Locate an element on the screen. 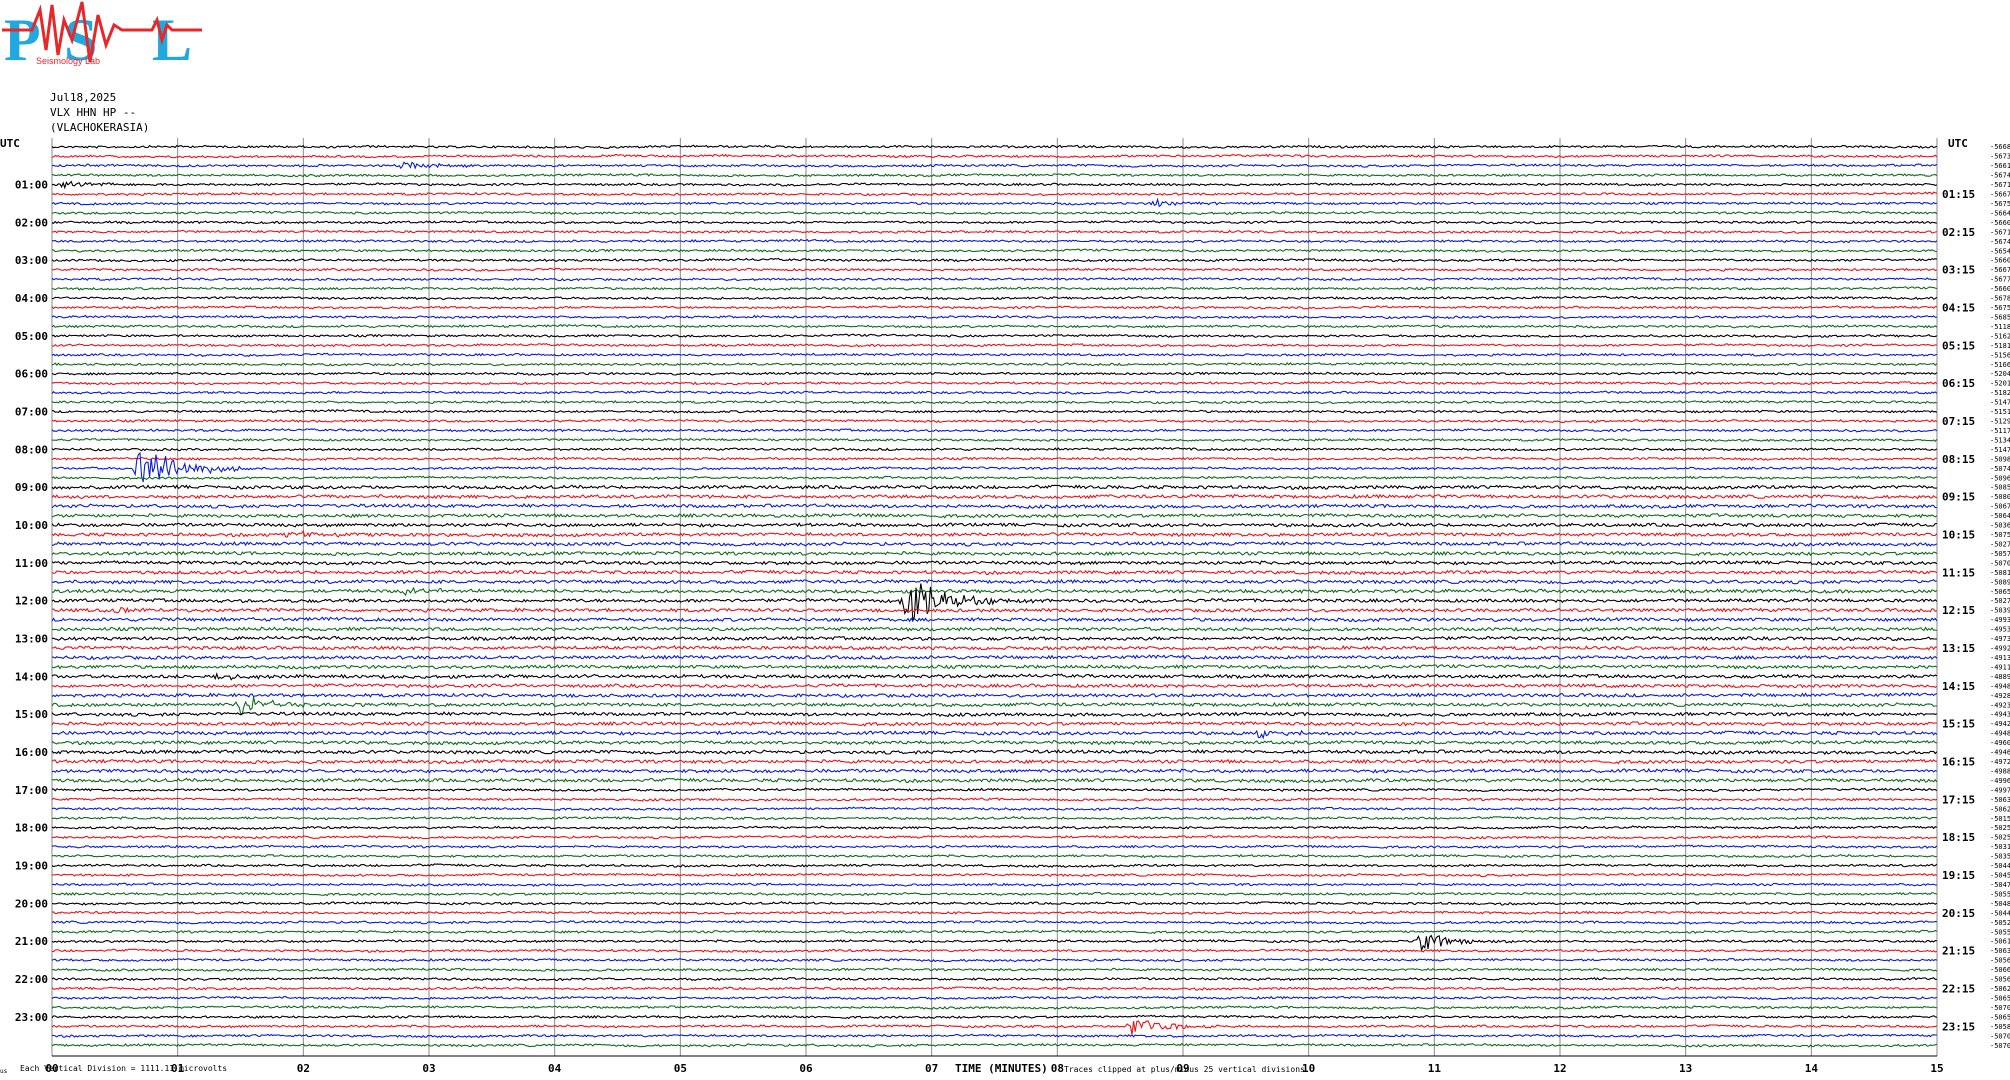  hour-label-right: 07:15 is located at coordinates (1958, 421).